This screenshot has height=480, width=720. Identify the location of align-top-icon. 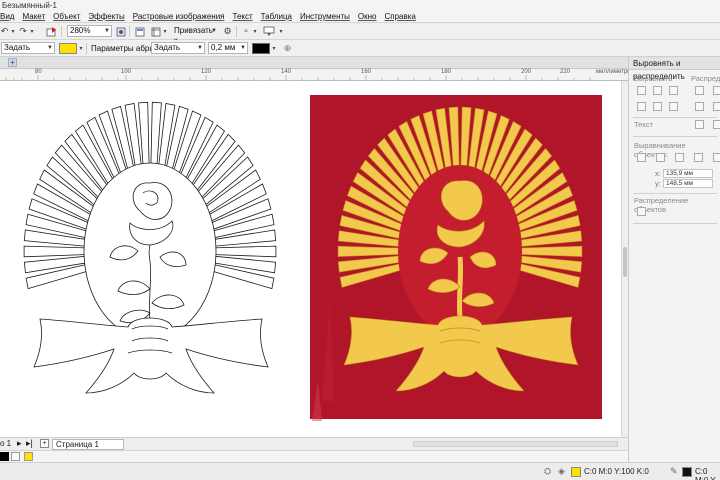
(641, 106).